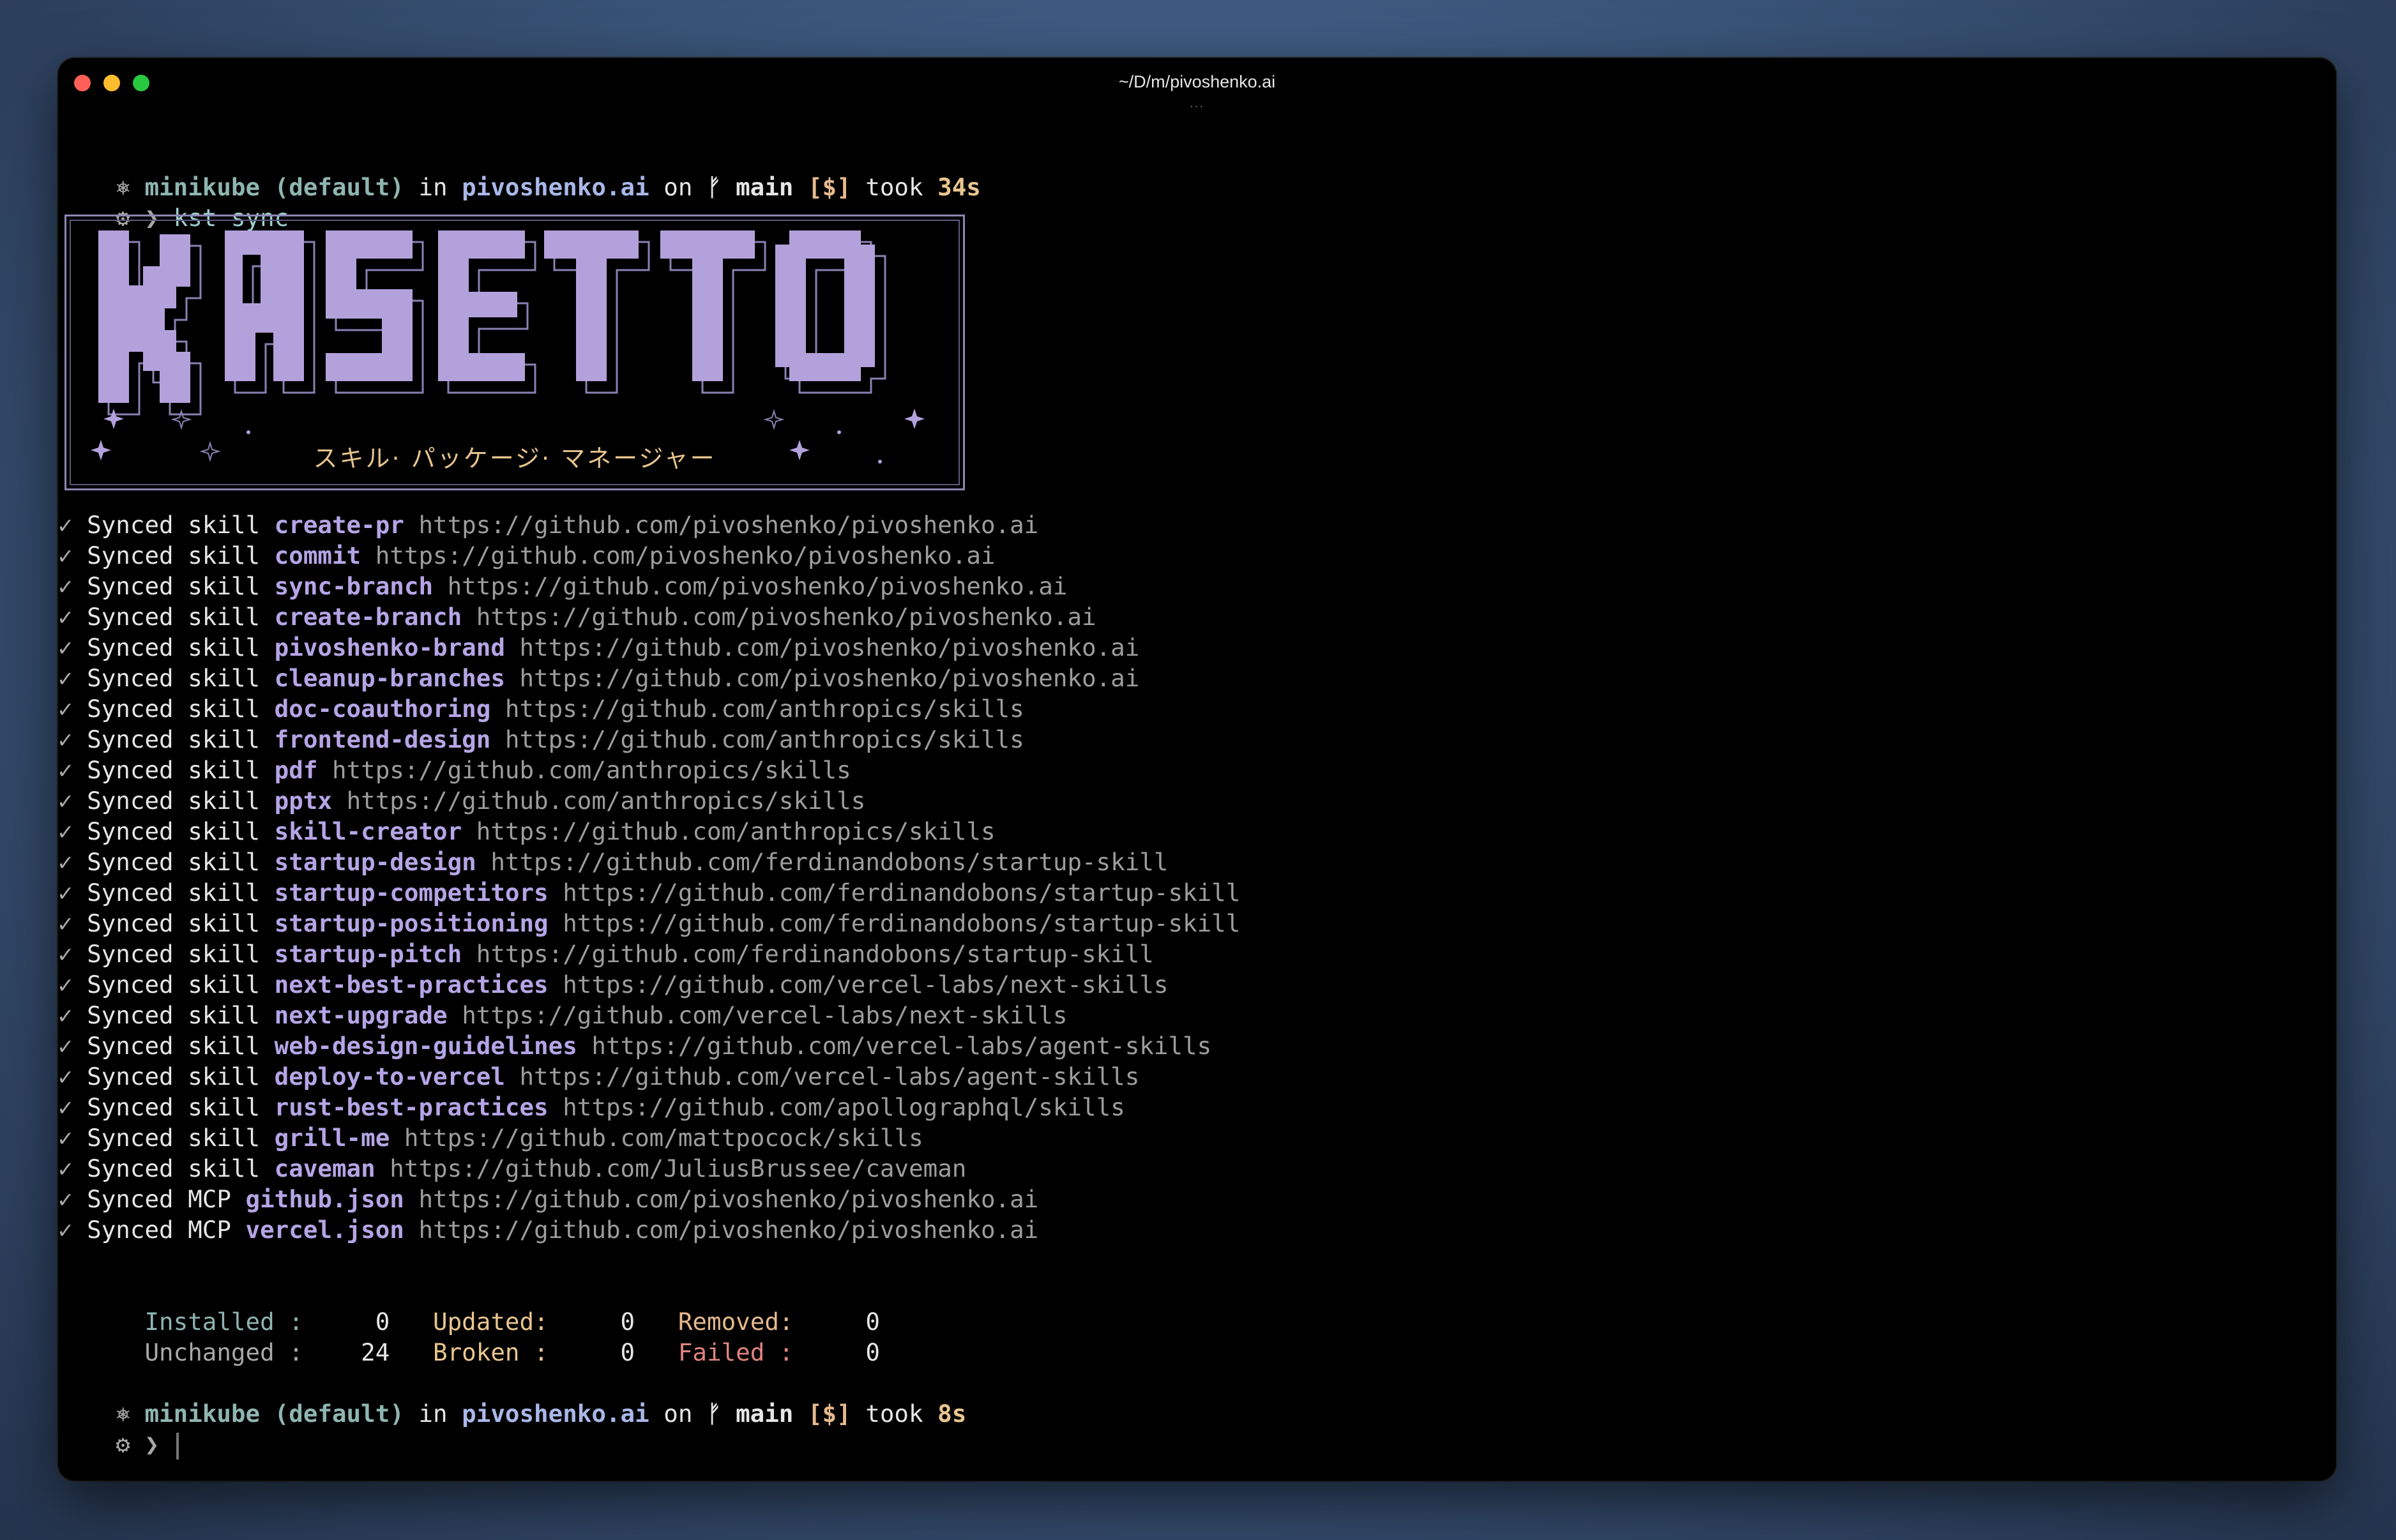  What do you see at coordinates (515, 458) in the screenshot?
I see `banner-subtitle: スキル· パッケージ· マネージャー` at bounding box center [515, 458].